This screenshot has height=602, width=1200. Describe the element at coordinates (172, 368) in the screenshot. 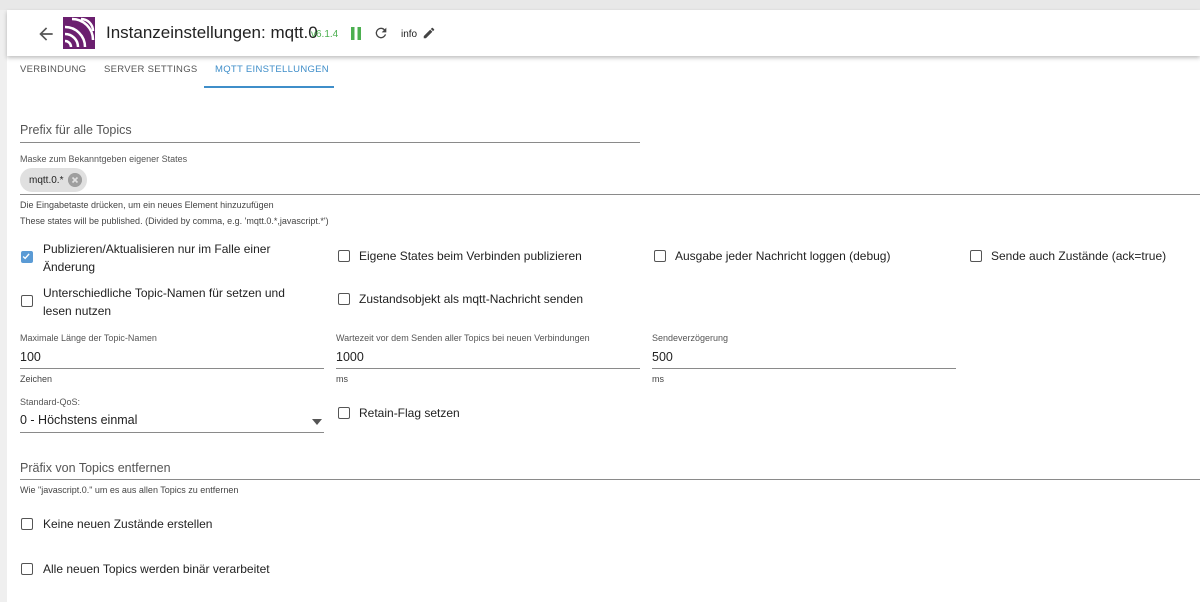

I see `max-length-underline` at that location.